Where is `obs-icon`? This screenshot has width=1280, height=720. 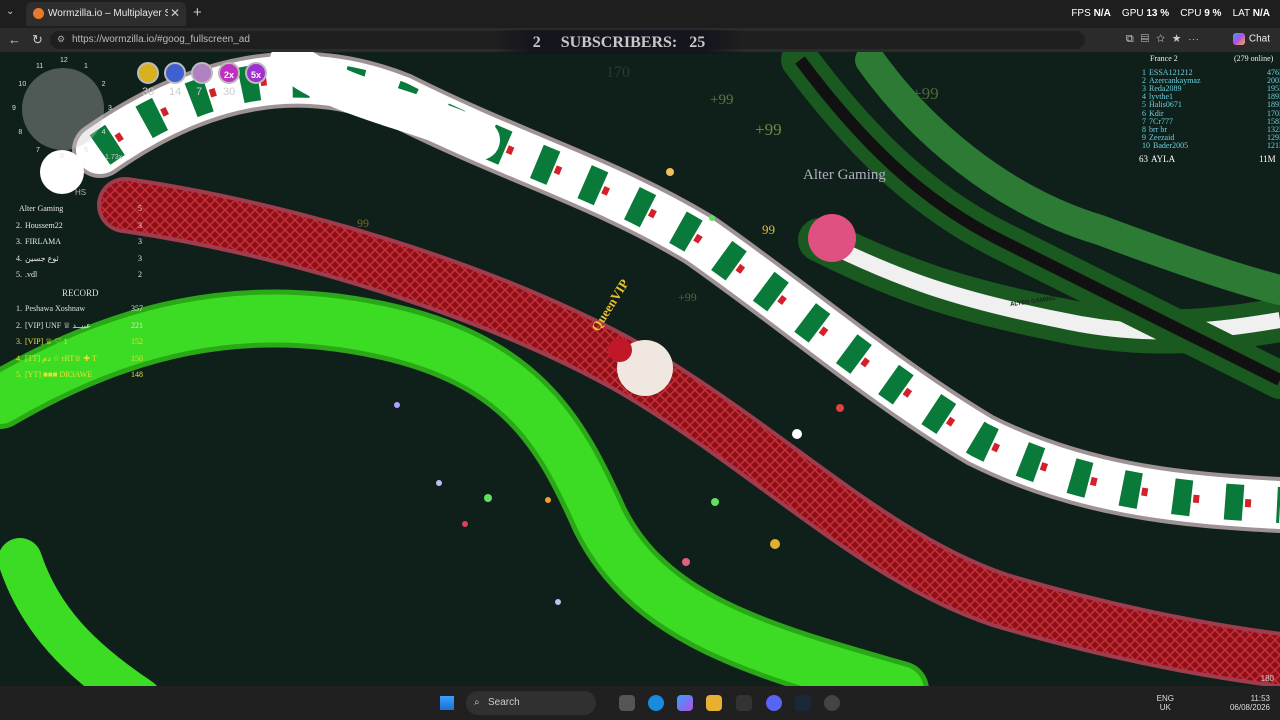 obs-icon is located at coordinates (832, 703).